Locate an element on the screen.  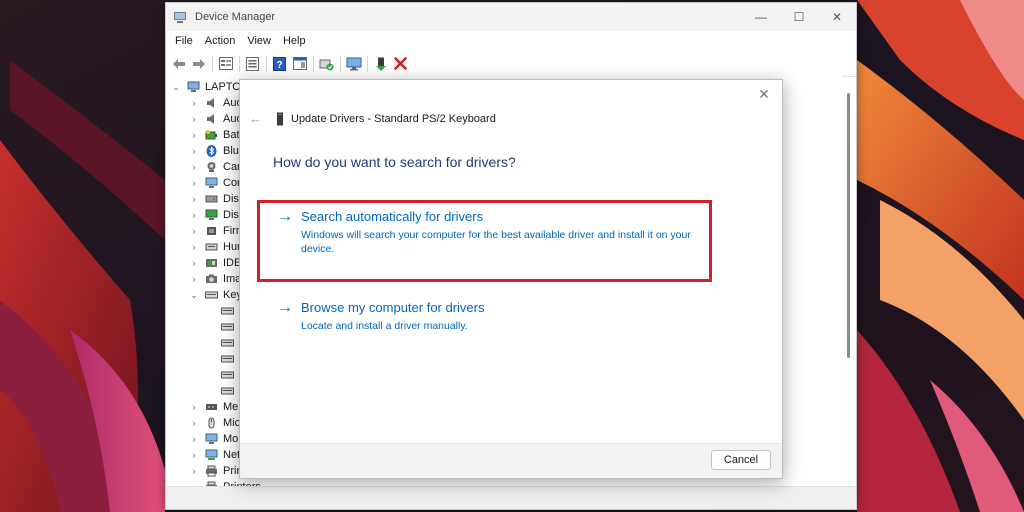
action-panel-icon is located at coordinates (299, 63).